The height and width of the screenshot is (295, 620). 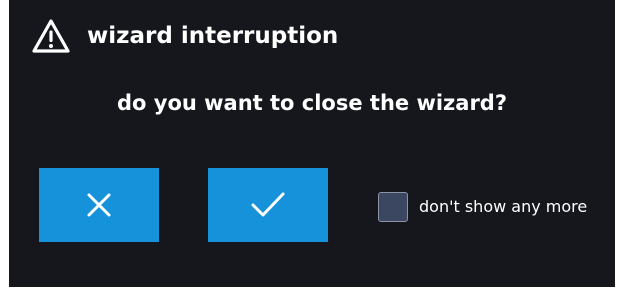 What do you see at coordinates (99, 205) in the screenshot?
I see `cancel-button` at bounding box center [99, 205].